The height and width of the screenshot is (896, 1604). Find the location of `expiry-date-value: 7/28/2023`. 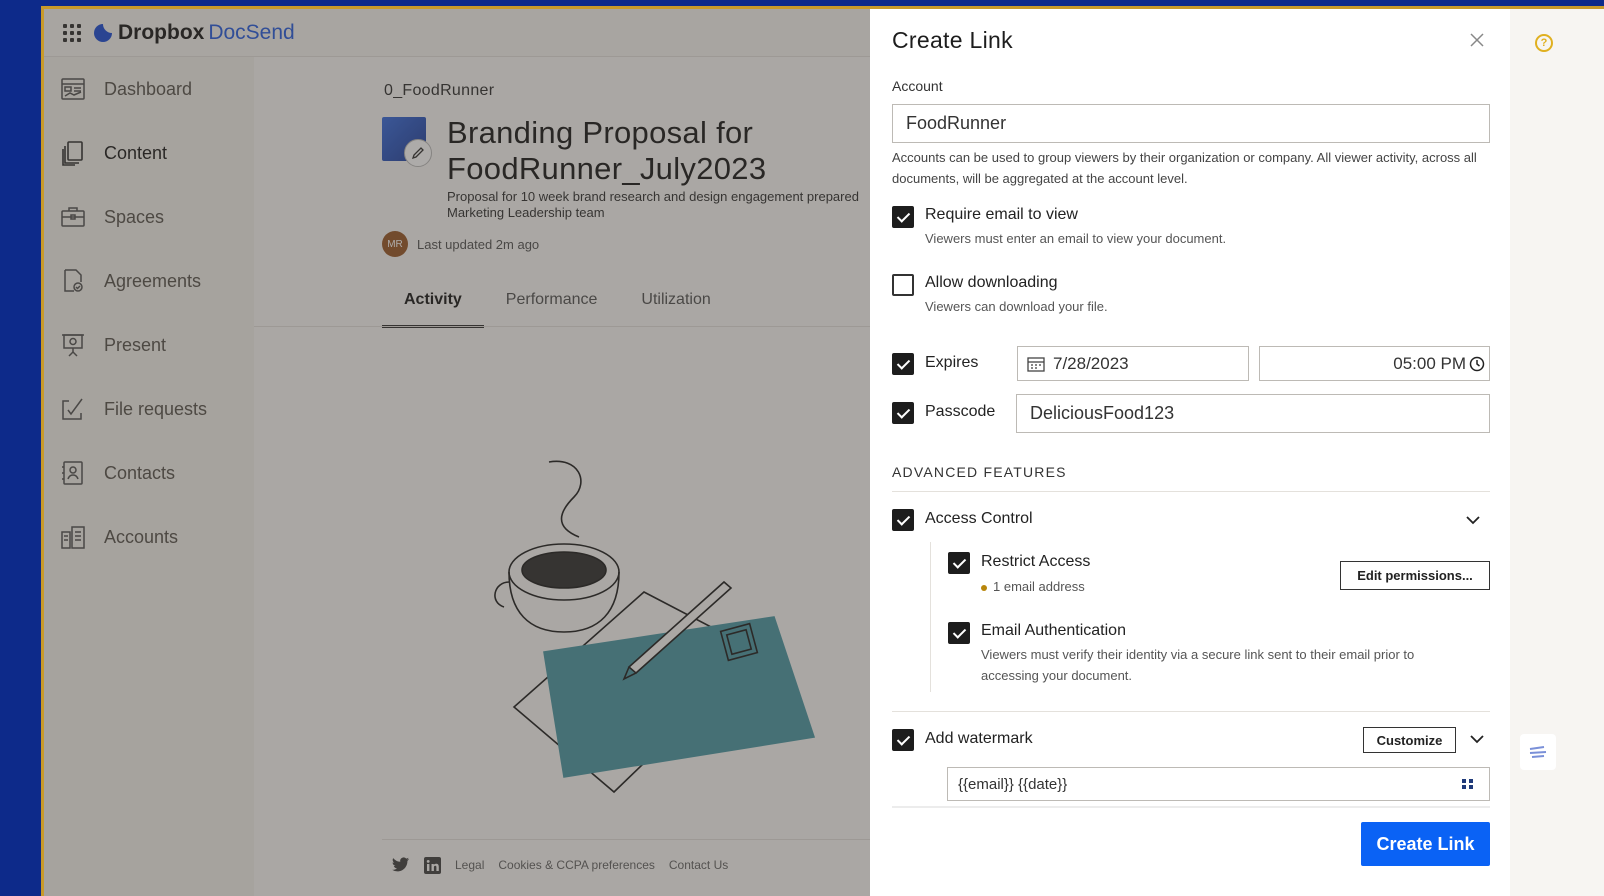

expiry-date-value: 7/28/2023 is located at coordinates (1091, 363).